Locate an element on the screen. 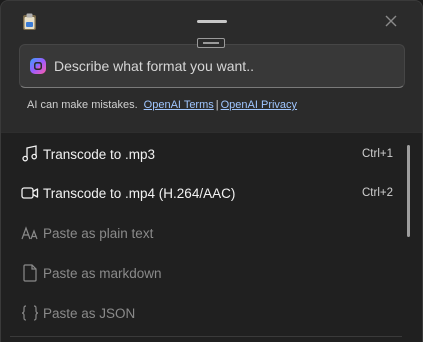  document-icon is located at coordinates (30, 273).